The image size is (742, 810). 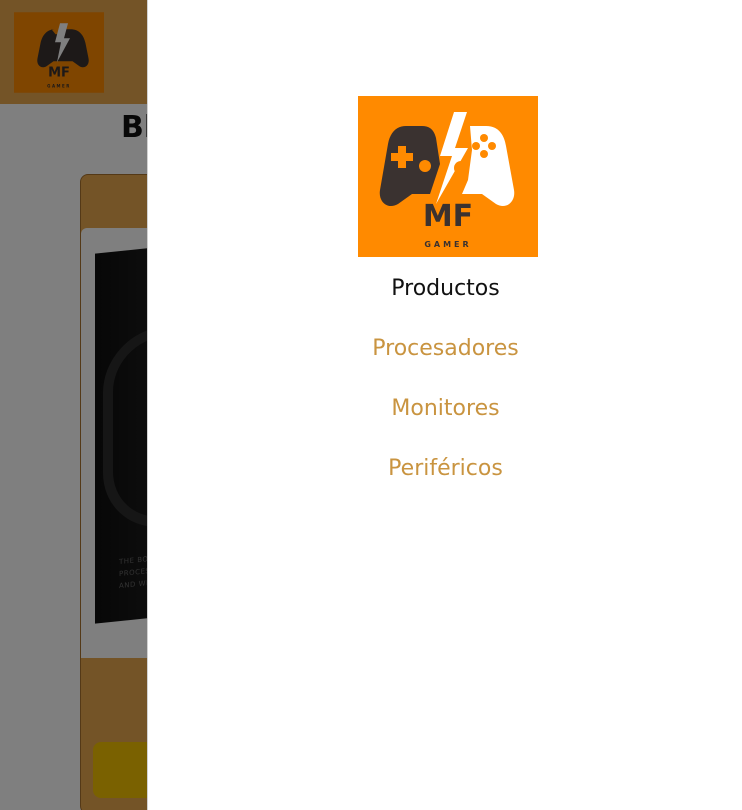 I want to click on nav-link-procesadores: Procesadores, so click(x=445, y=346).